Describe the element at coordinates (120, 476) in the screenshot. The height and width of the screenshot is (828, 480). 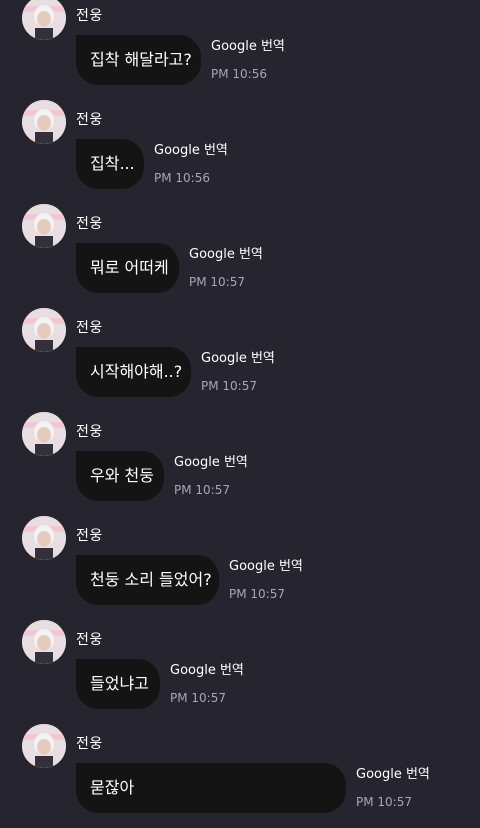
I see `message-bubble: 우와 천둥` at that location.